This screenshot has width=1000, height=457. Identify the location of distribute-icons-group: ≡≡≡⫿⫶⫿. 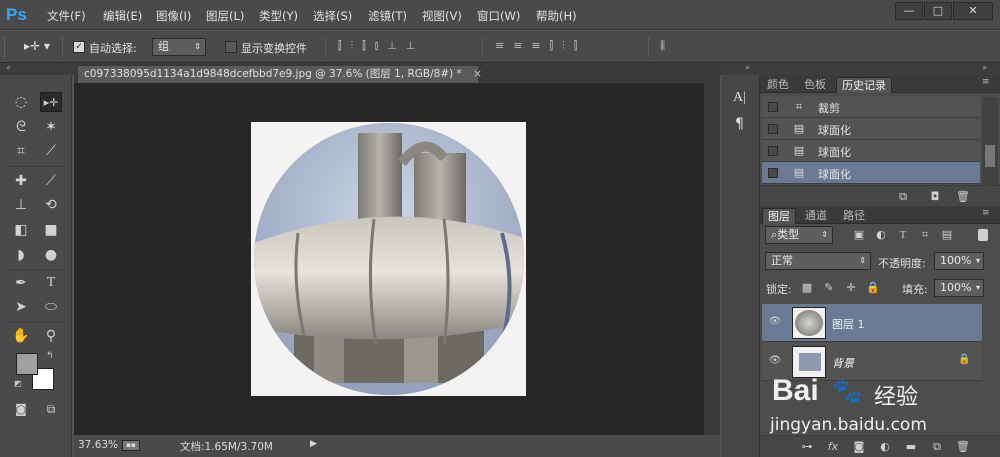
(540, 46).